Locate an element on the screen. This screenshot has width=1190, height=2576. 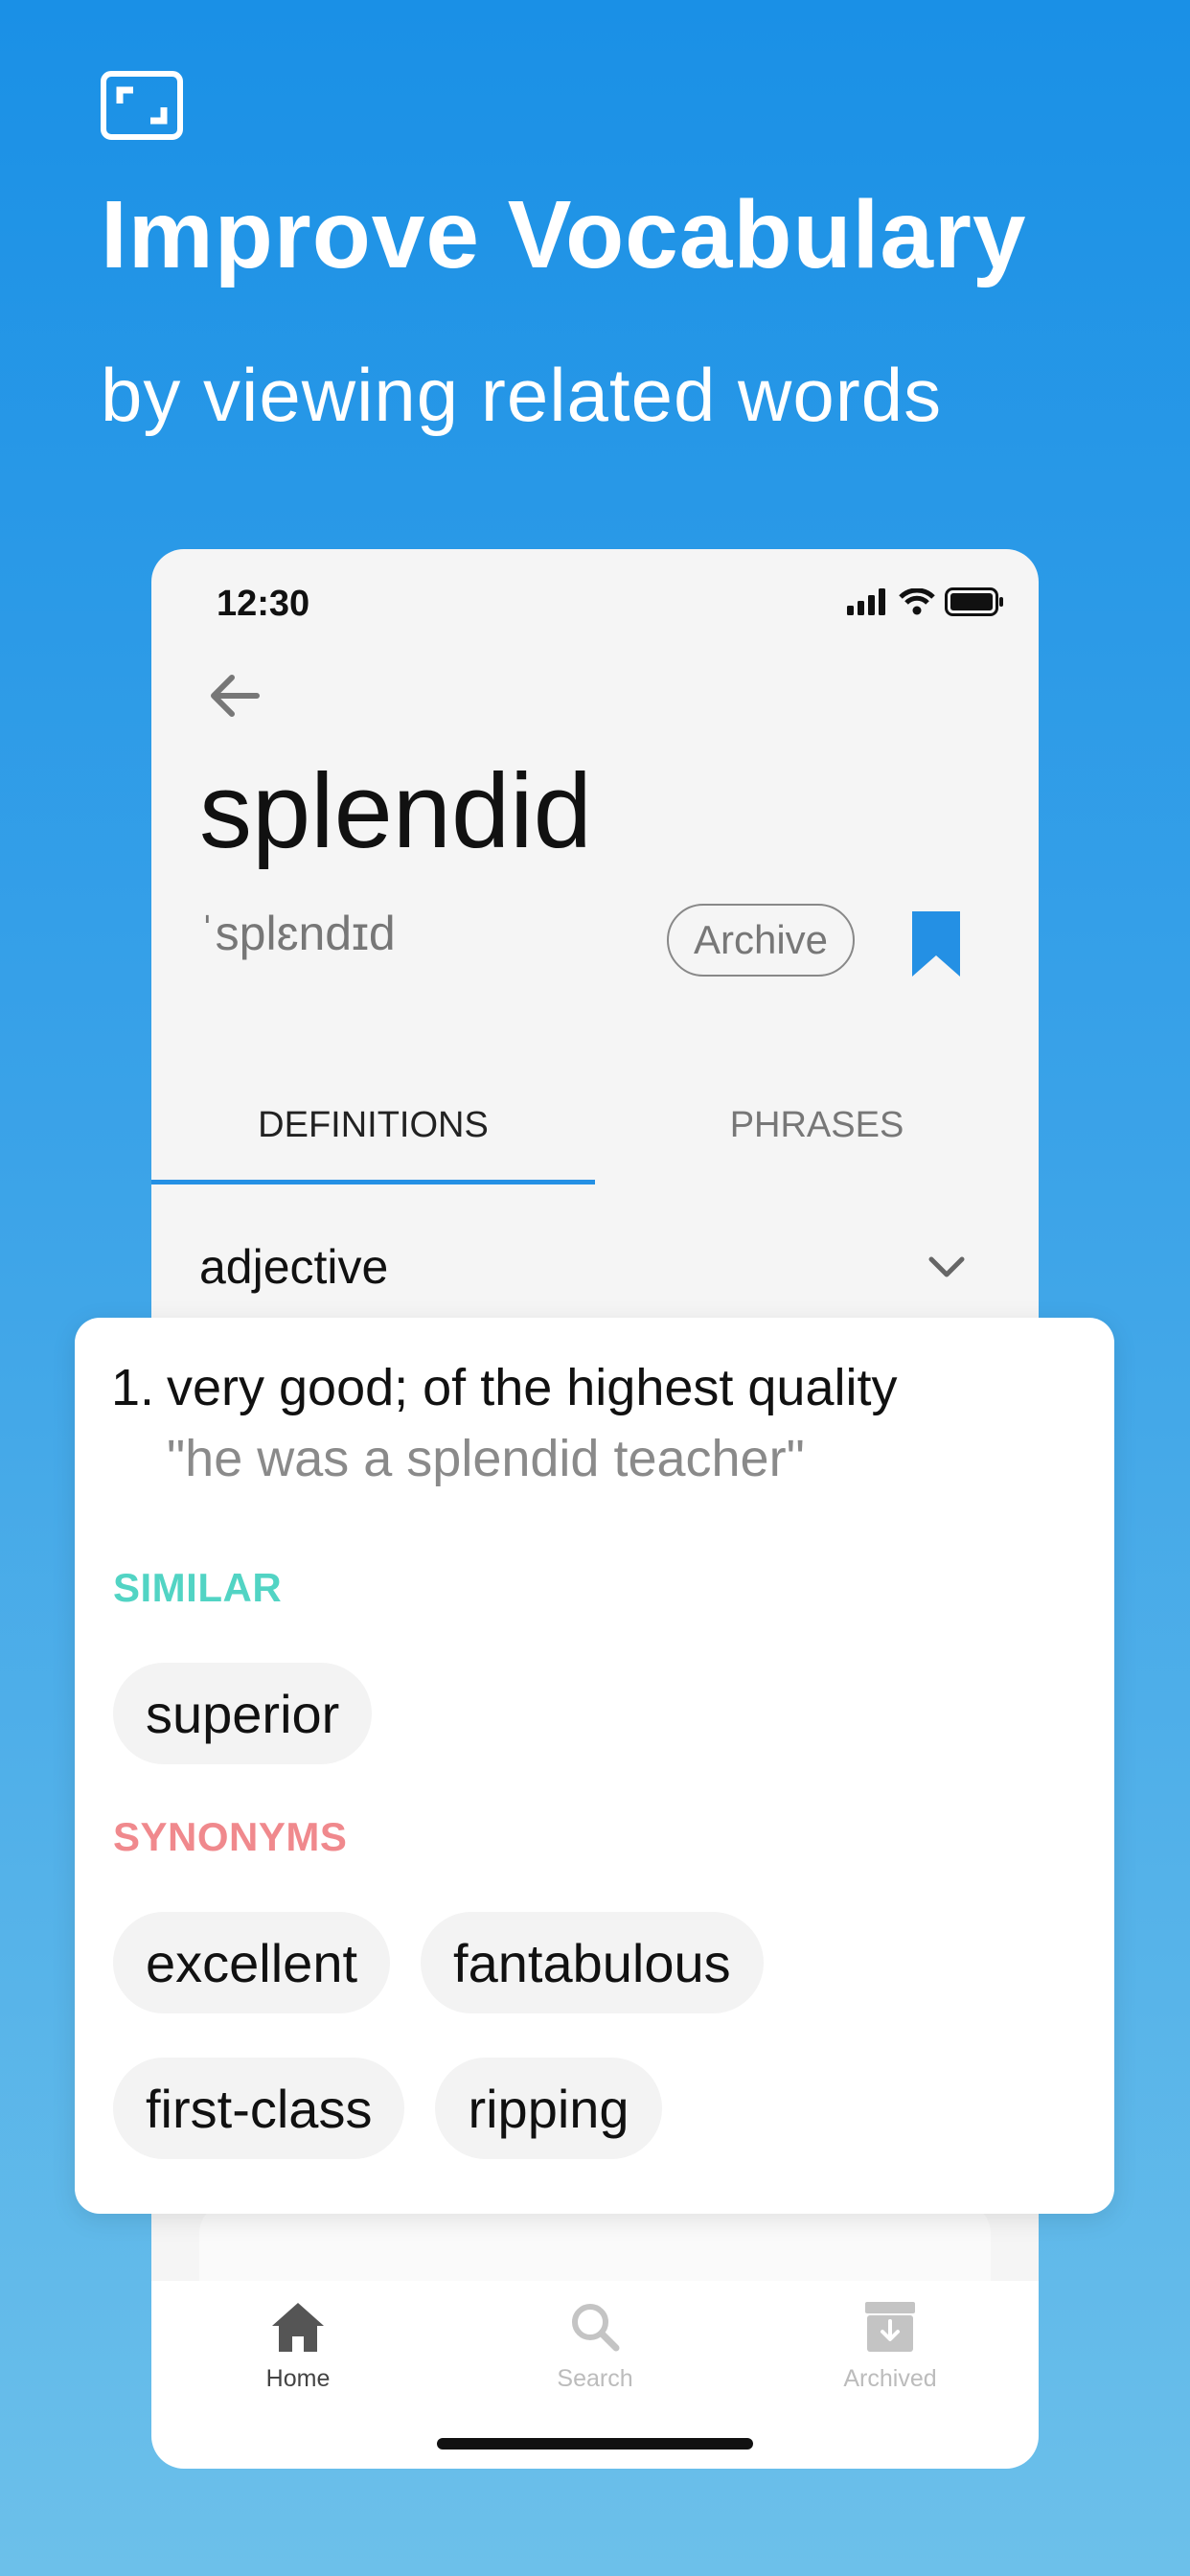
synonym-chips-row-1: excellent fantabulous is located at coordinates (439, 1962).